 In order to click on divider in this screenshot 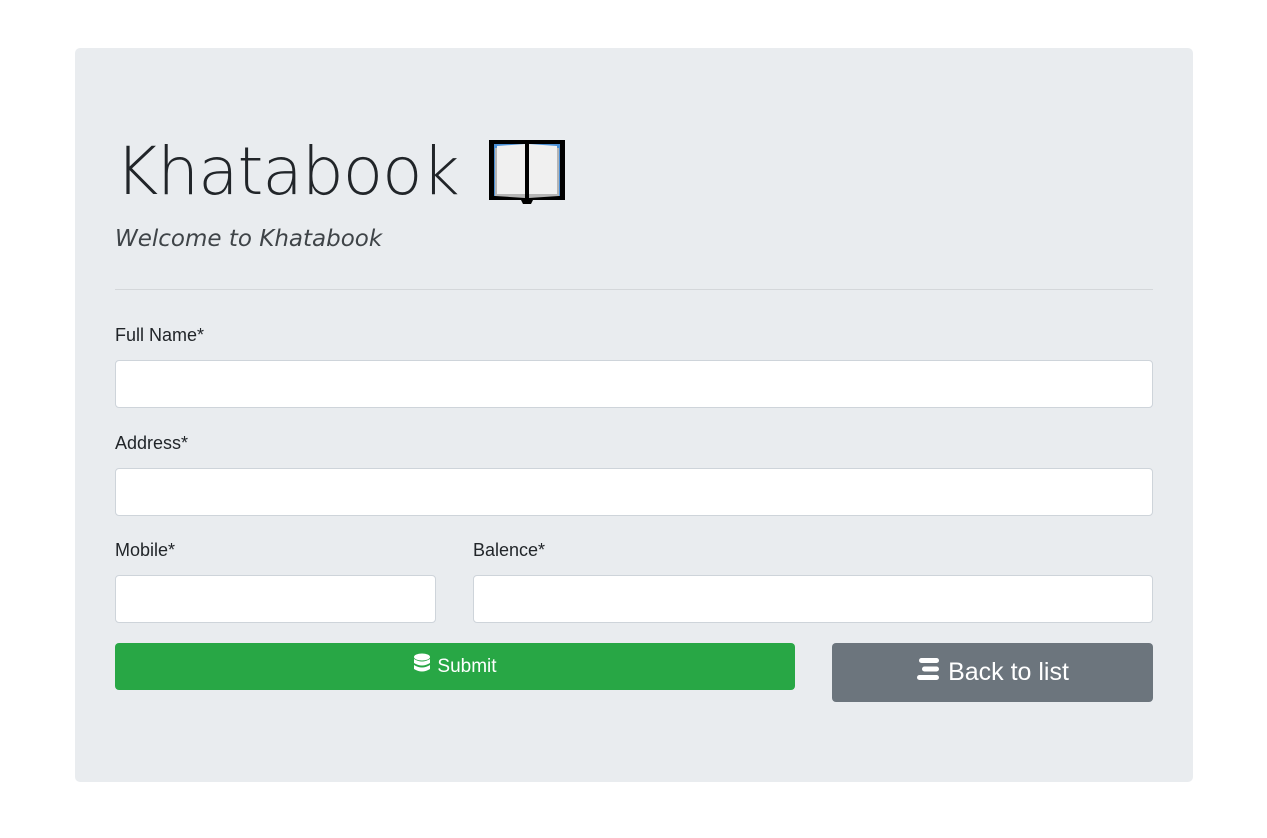, I will do `click(634, 289)`.